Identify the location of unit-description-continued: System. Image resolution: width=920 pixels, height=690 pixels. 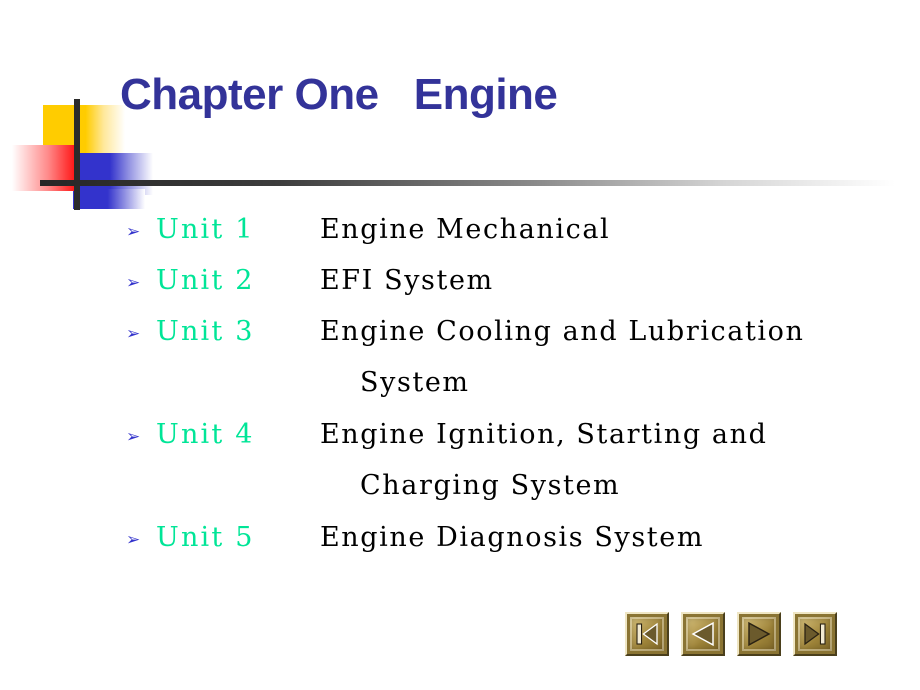
(415, 382).